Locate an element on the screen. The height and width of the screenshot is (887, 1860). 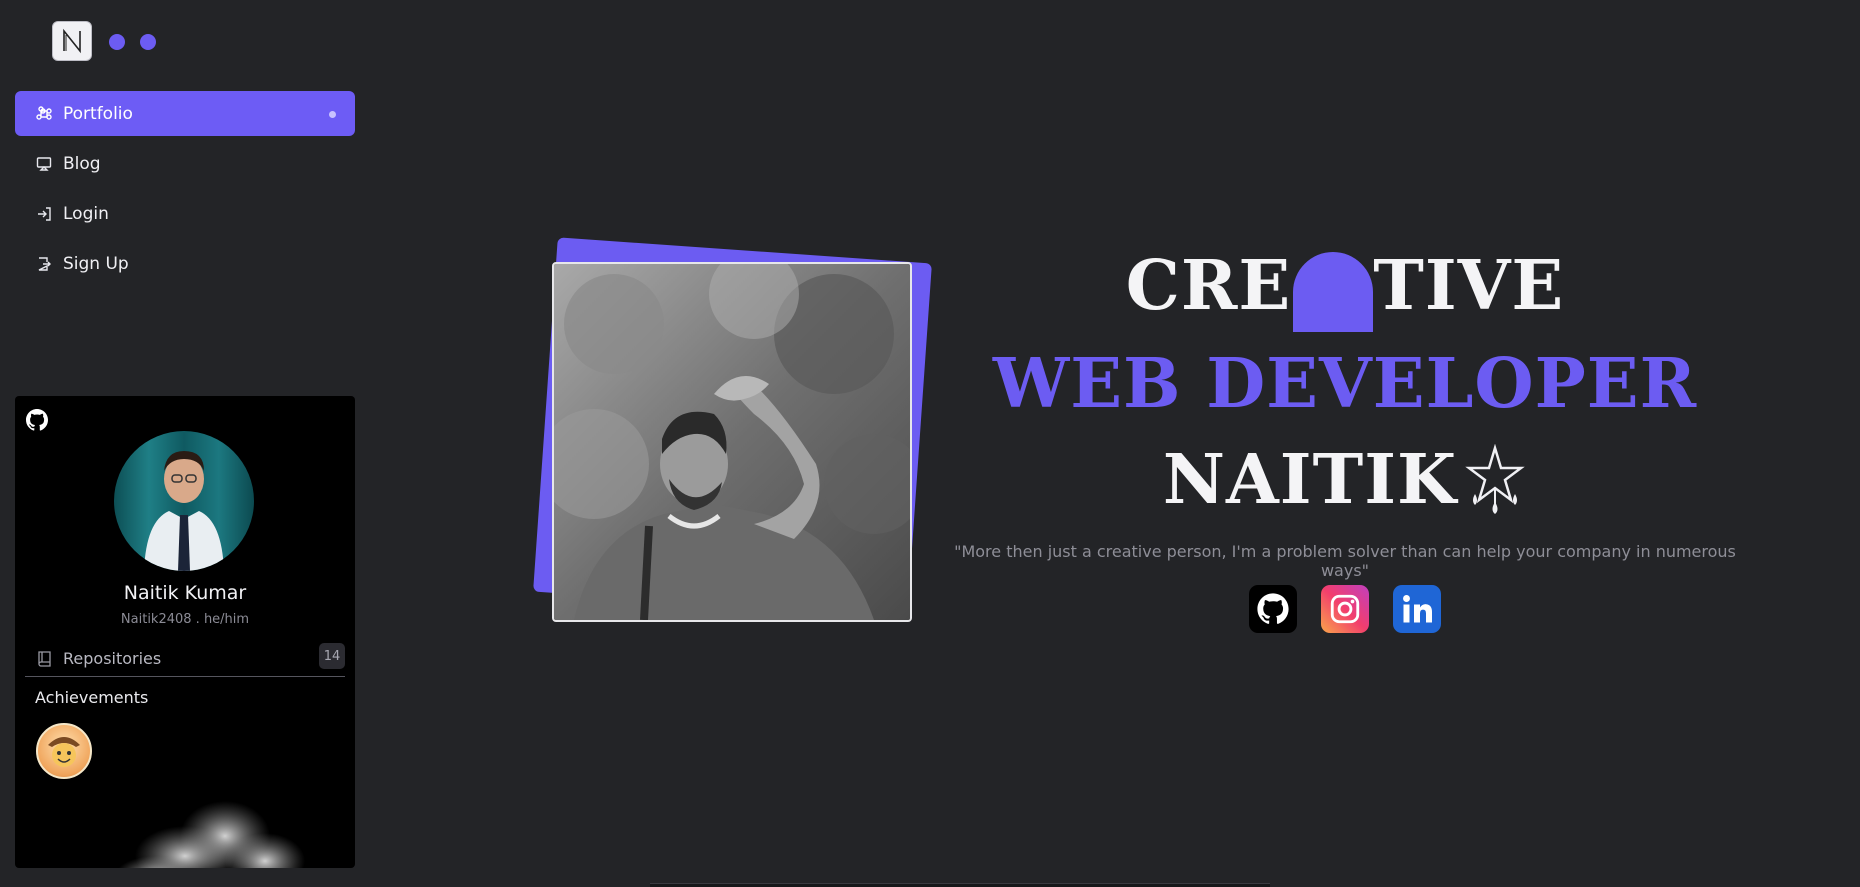
profile-handle: Naitik2408 . he/him is located at coordinates (185, 619).